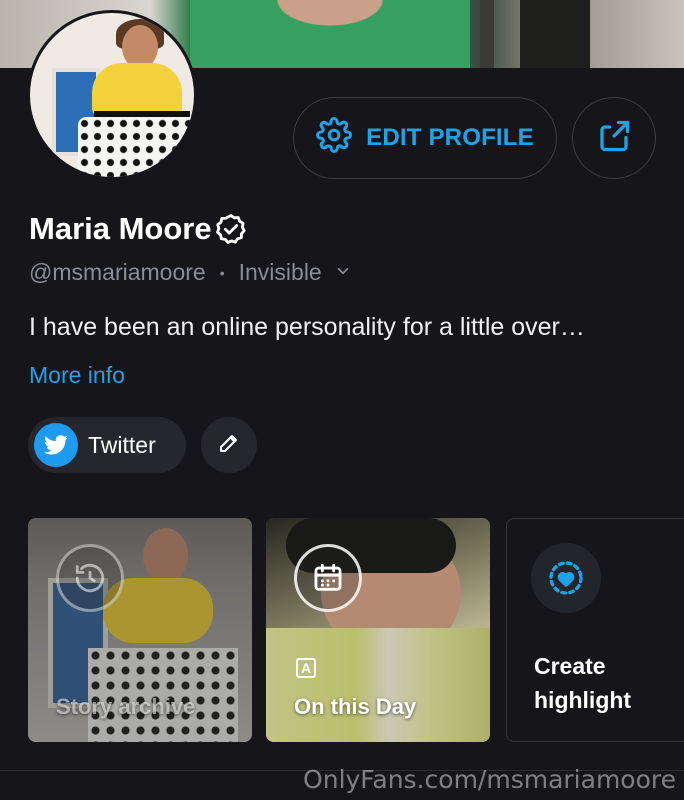  I want to click on edit-links-button, so click(229, 445).